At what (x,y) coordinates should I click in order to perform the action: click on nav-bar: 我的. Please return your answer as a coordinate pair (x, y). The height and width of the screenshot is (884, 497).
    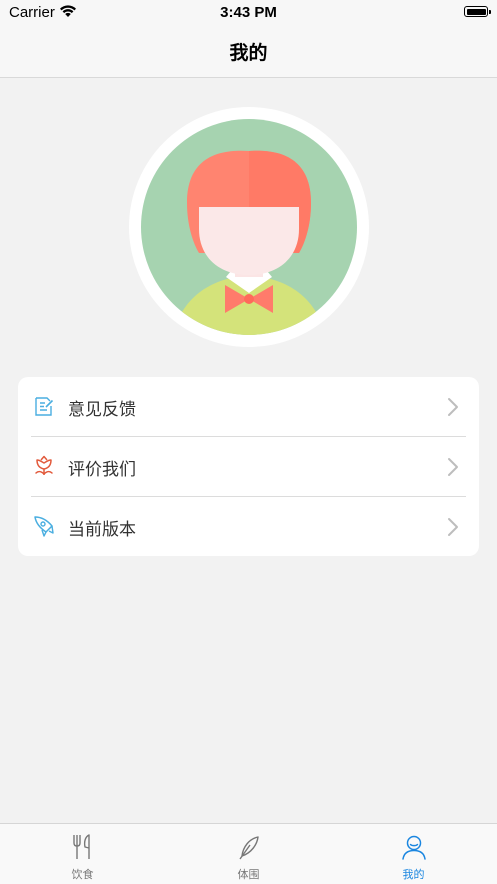
    Looking at the image, I should click on (248, 52).